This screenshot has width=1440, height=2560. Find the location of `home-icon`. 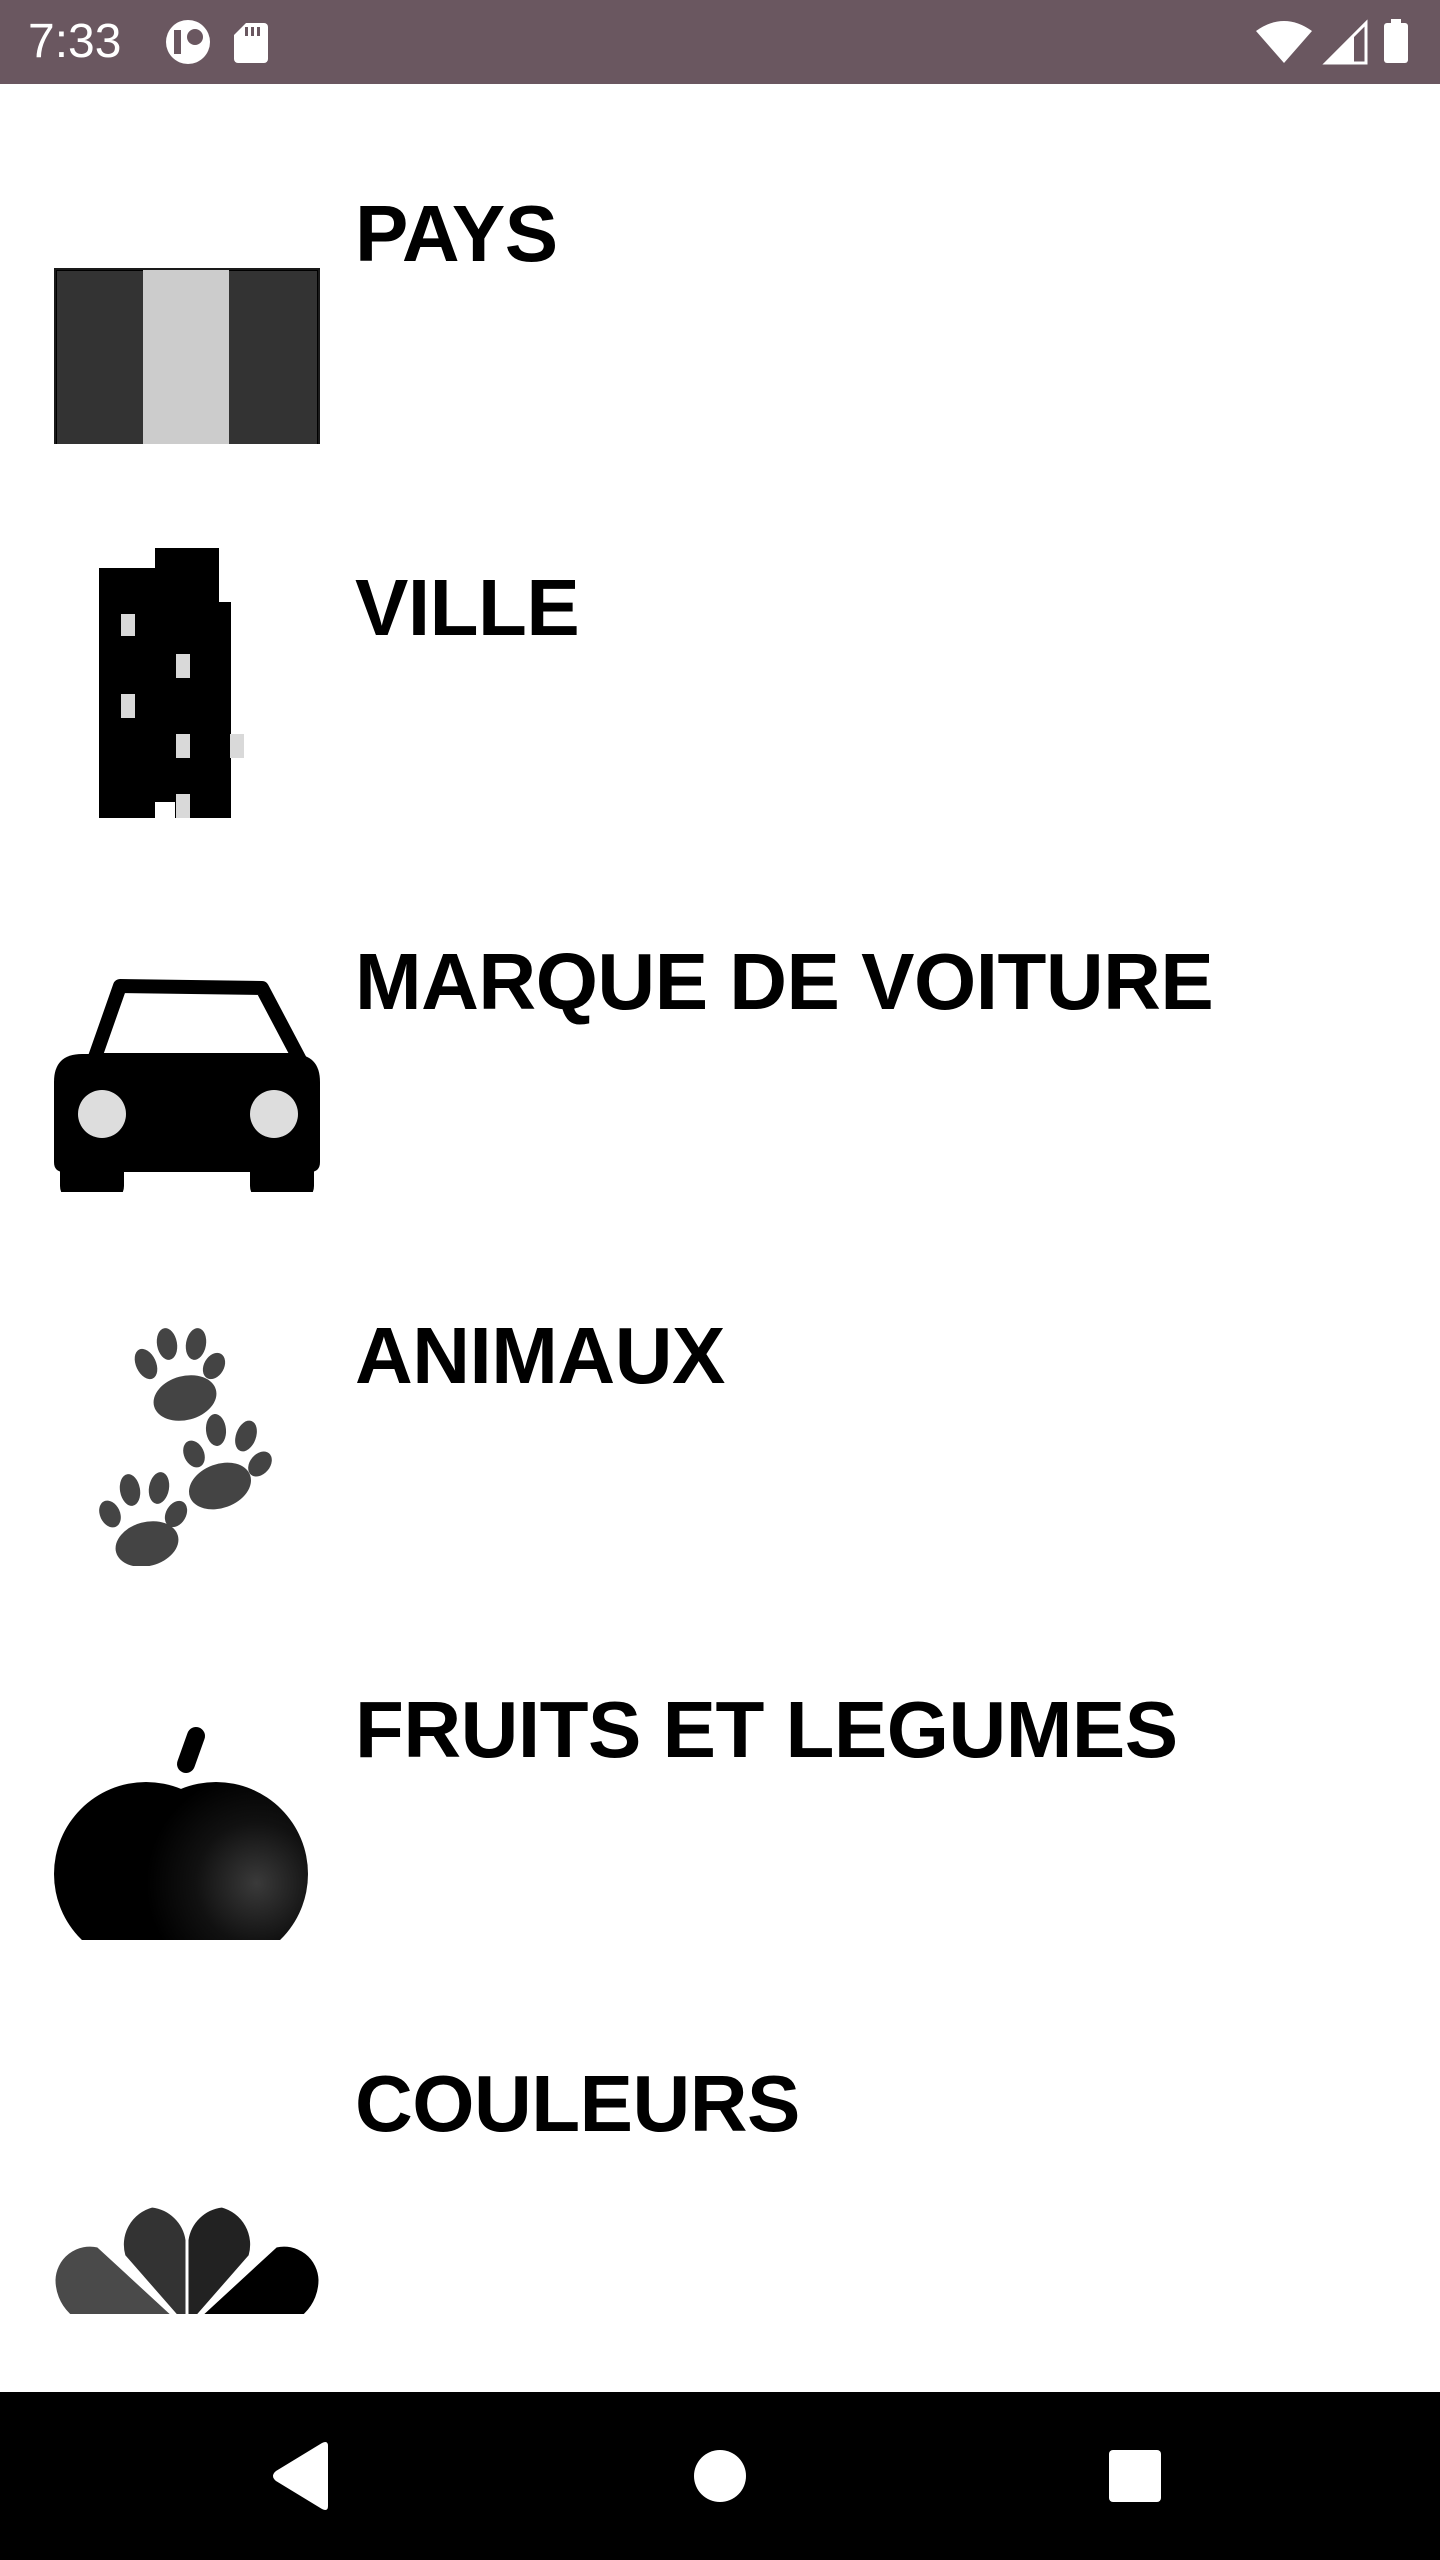

home-icon is located at coordinates (720, 2476).